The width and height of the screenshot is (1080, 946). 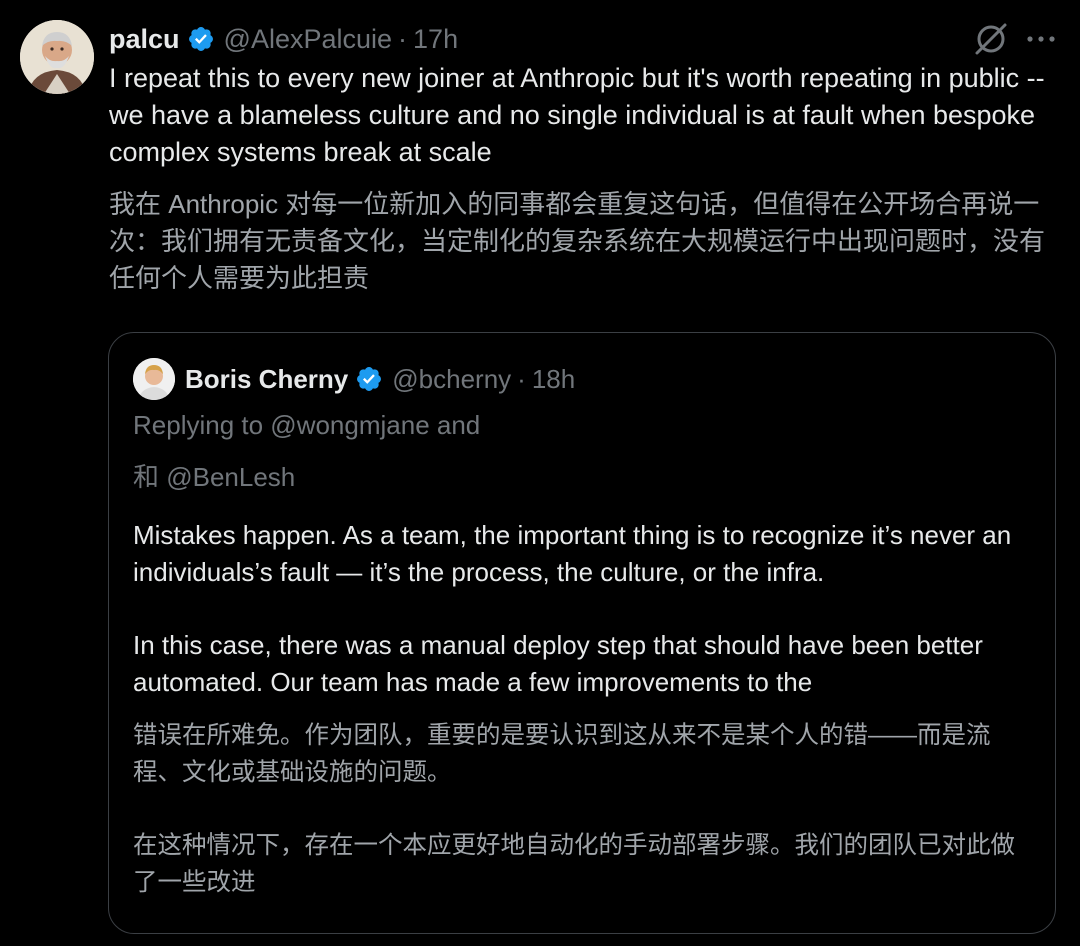 I want to click on author-avatar-image, so click(x=57, y=57).